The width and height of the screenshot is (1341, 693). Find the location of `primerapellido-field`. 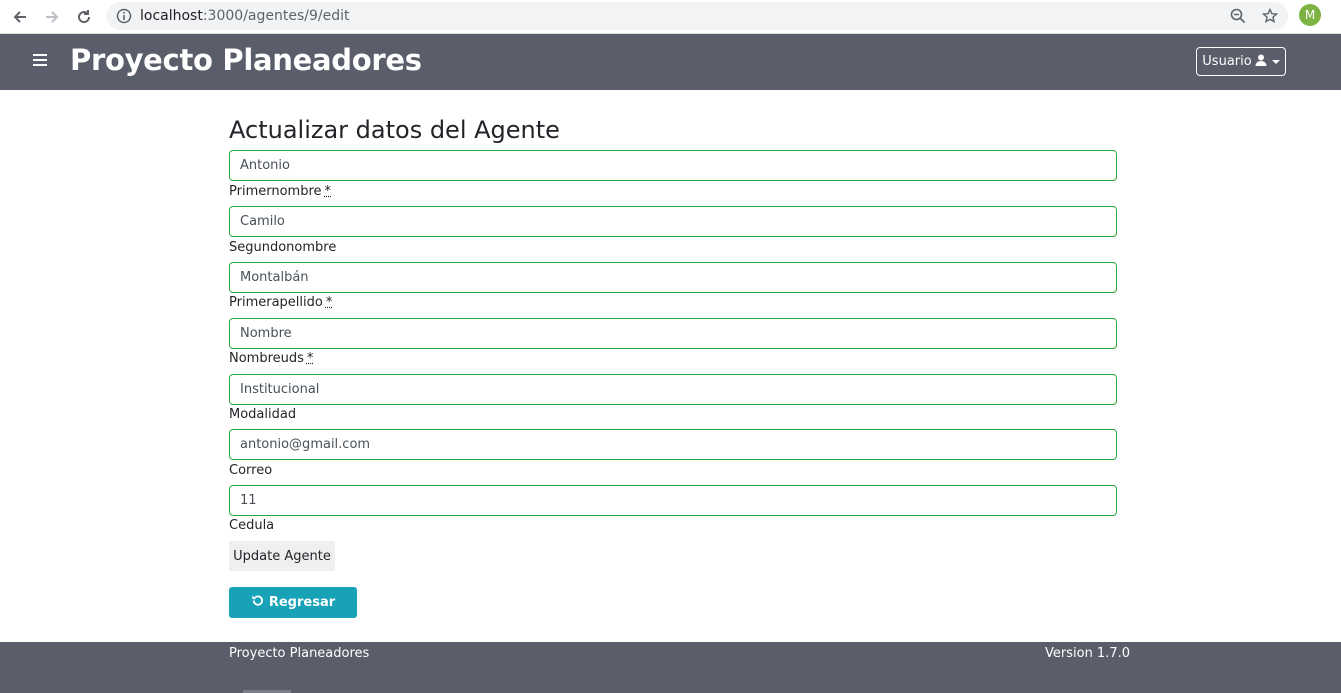

primerapellido-field is located at coordinates (673, 277).